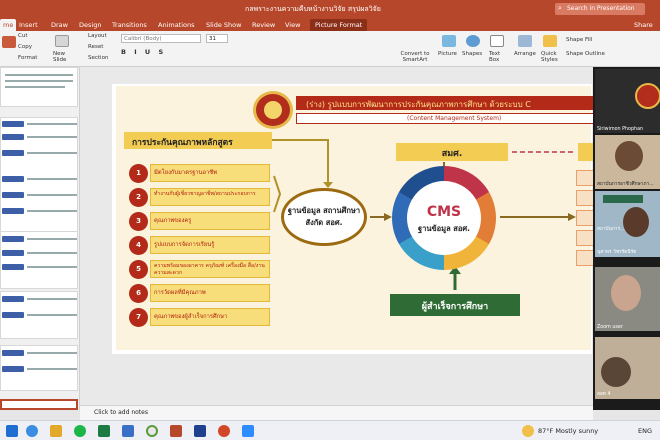  What do you see at coordinates (152, 431) in the screenshot?
I see `chrome-icon` at bounding box center [152, 431].